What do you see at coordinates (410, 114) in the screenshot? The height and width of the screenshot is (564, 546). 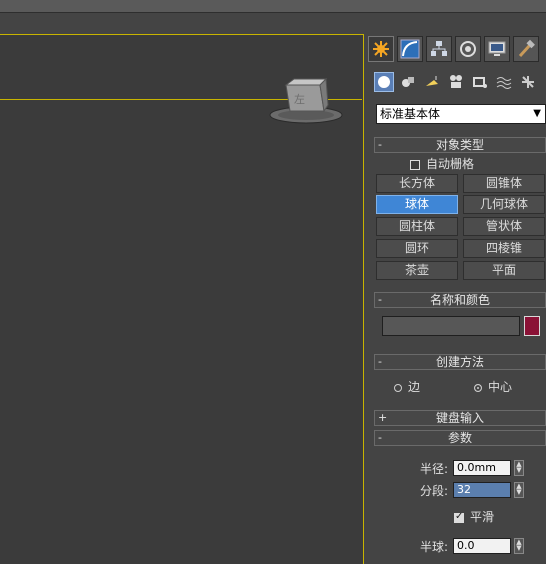 I see `category-dropdown-value: 标准基本体` at bounding box center [410, 114].